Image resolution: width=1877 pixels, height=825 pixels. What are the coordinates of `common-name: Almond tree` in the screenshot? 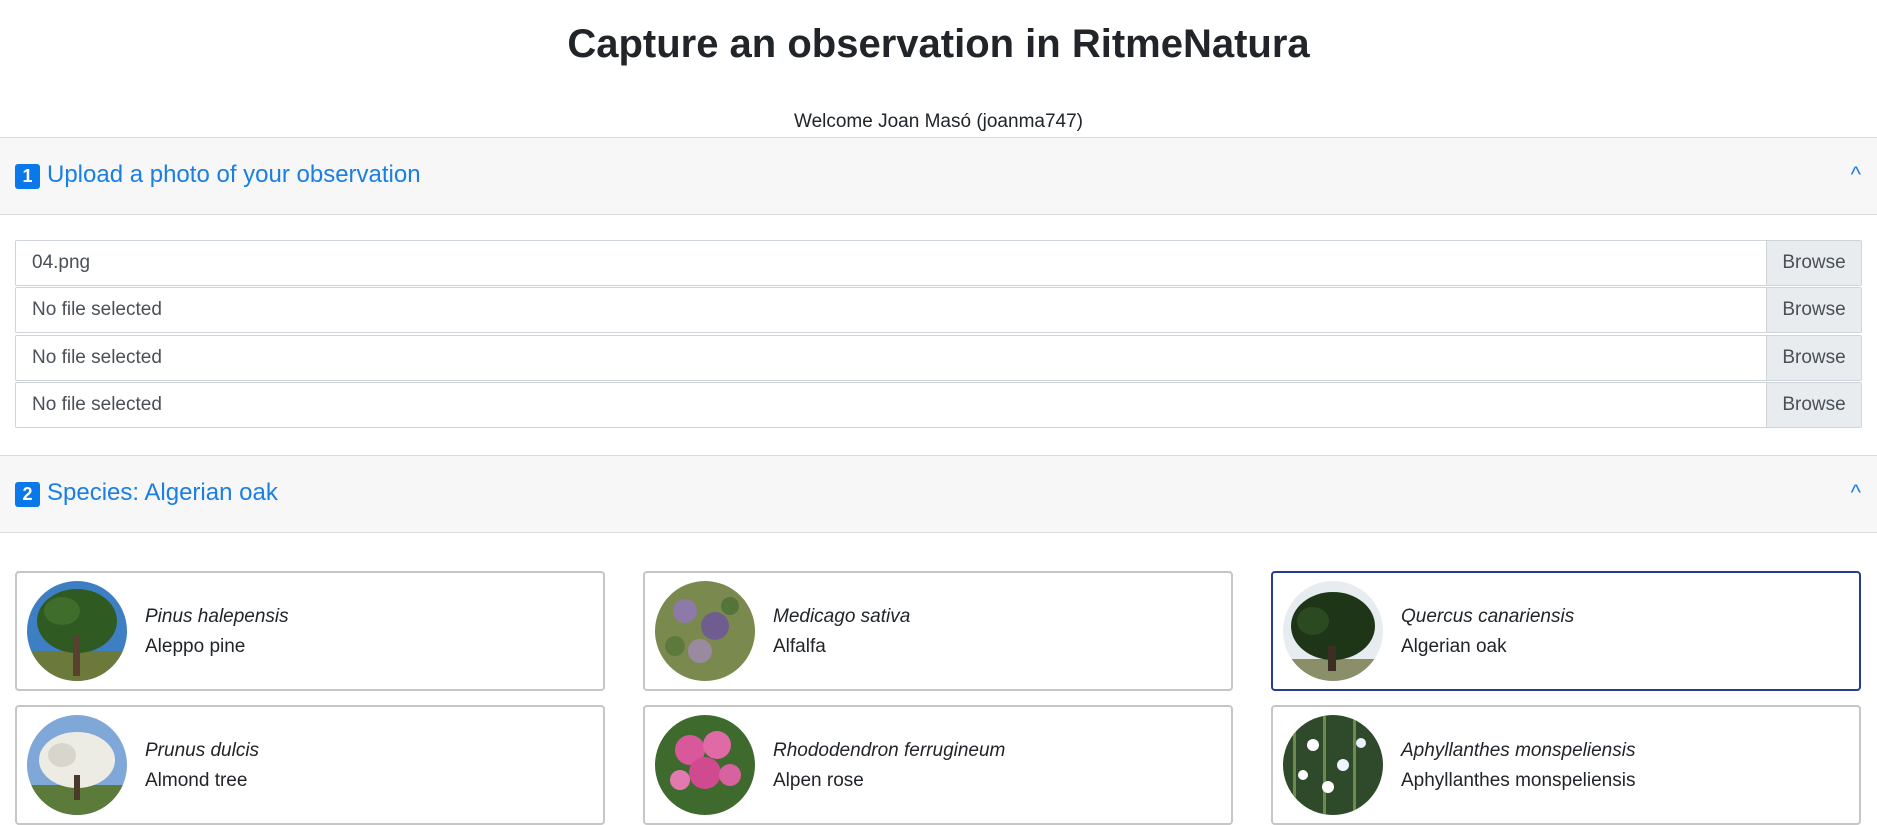 It's located at (196, 780).